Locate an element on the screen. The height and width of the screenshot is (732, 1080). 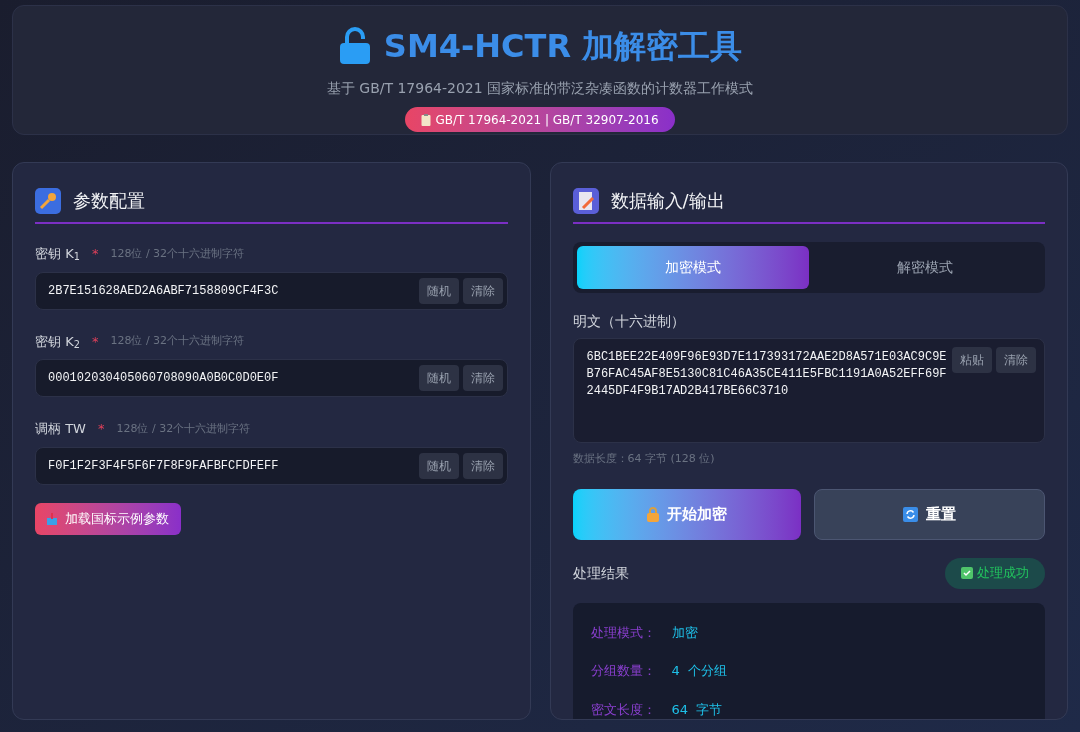
key-icon is located at coordinates (48, 200).